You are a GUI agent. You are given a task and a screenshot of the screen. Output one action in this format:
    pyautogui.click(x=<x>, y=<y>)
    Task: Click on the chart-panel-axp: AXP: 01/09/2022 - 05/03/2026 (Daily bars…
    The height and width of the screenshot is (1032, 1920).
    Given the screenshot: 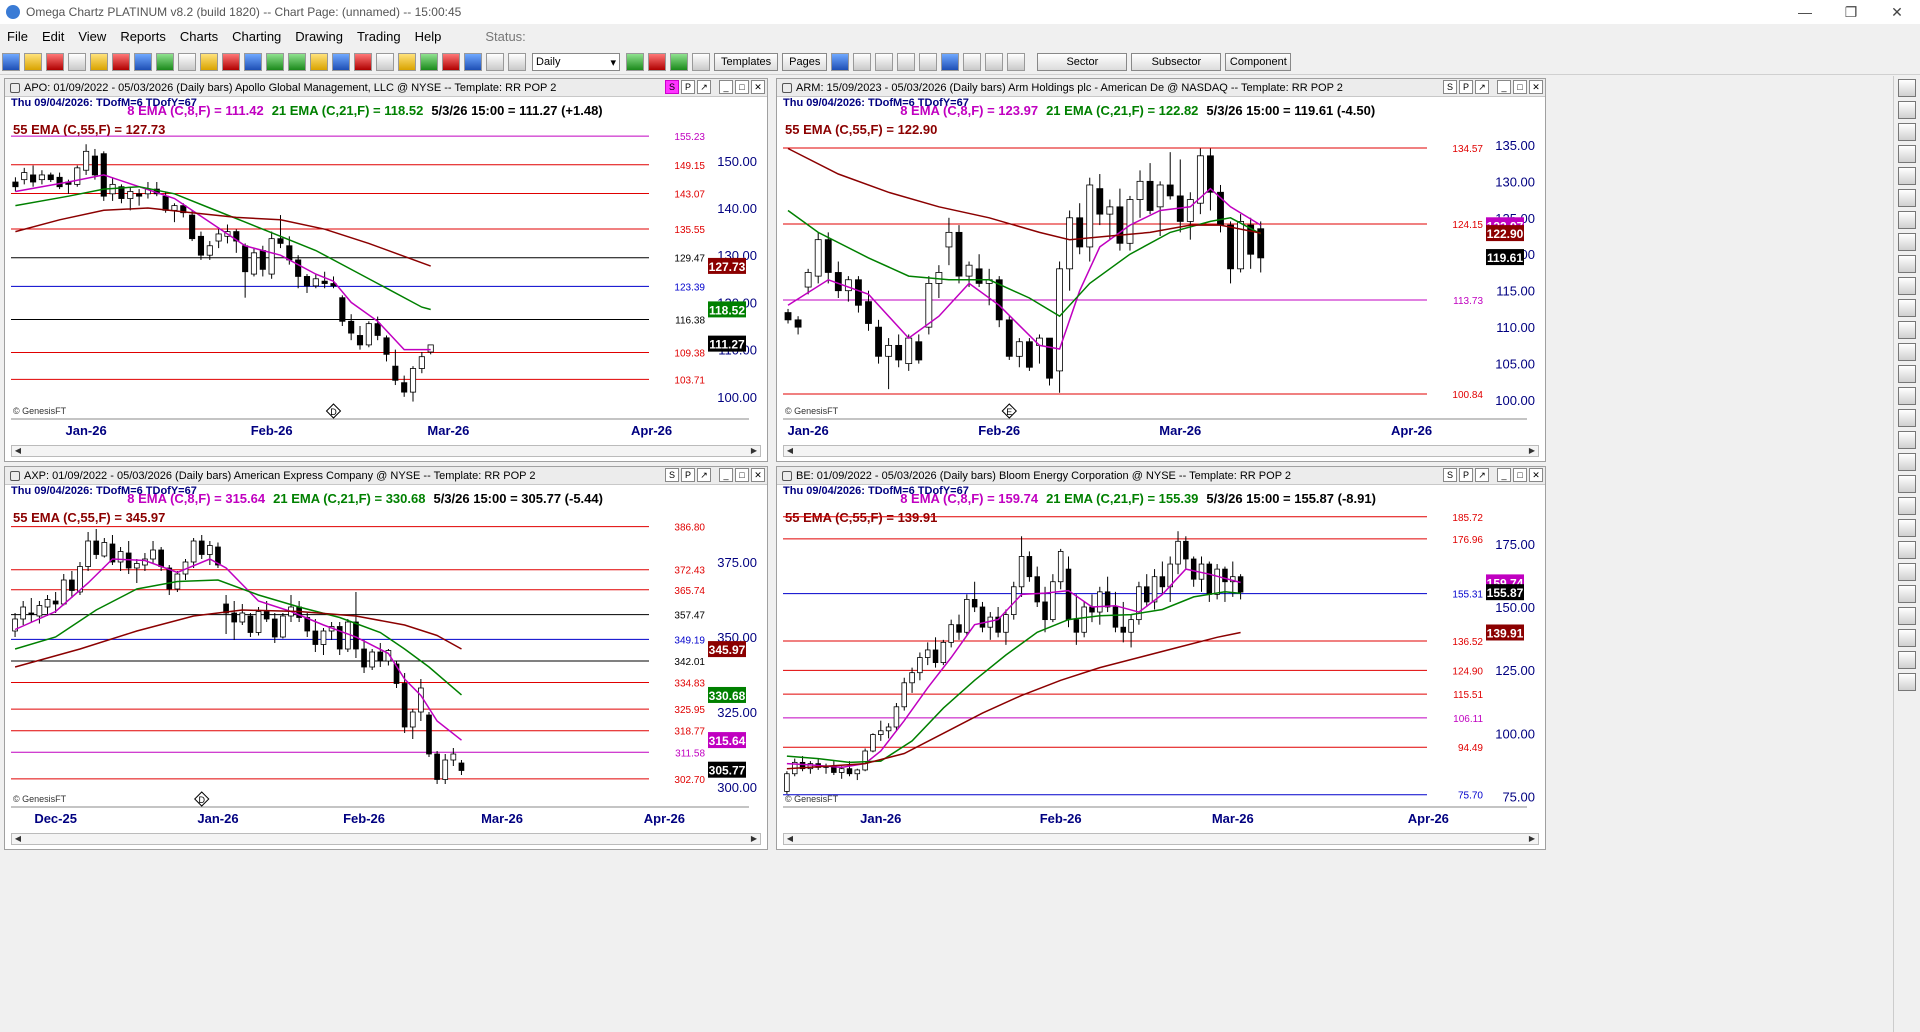 What is the action you would take?
    pyautogui.click(x=386, y=658)
    